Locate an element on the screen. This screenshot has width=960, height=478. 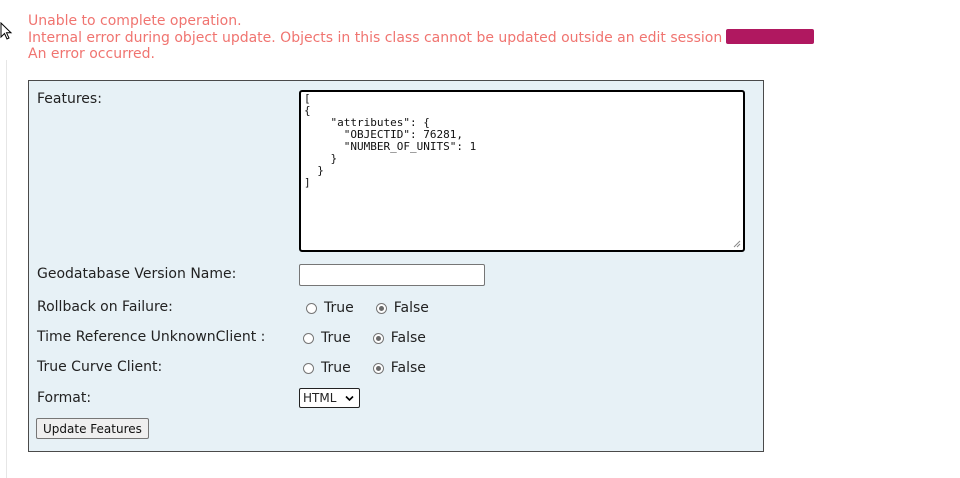
rollback-true-label: True is located at coordinates (339, 308).